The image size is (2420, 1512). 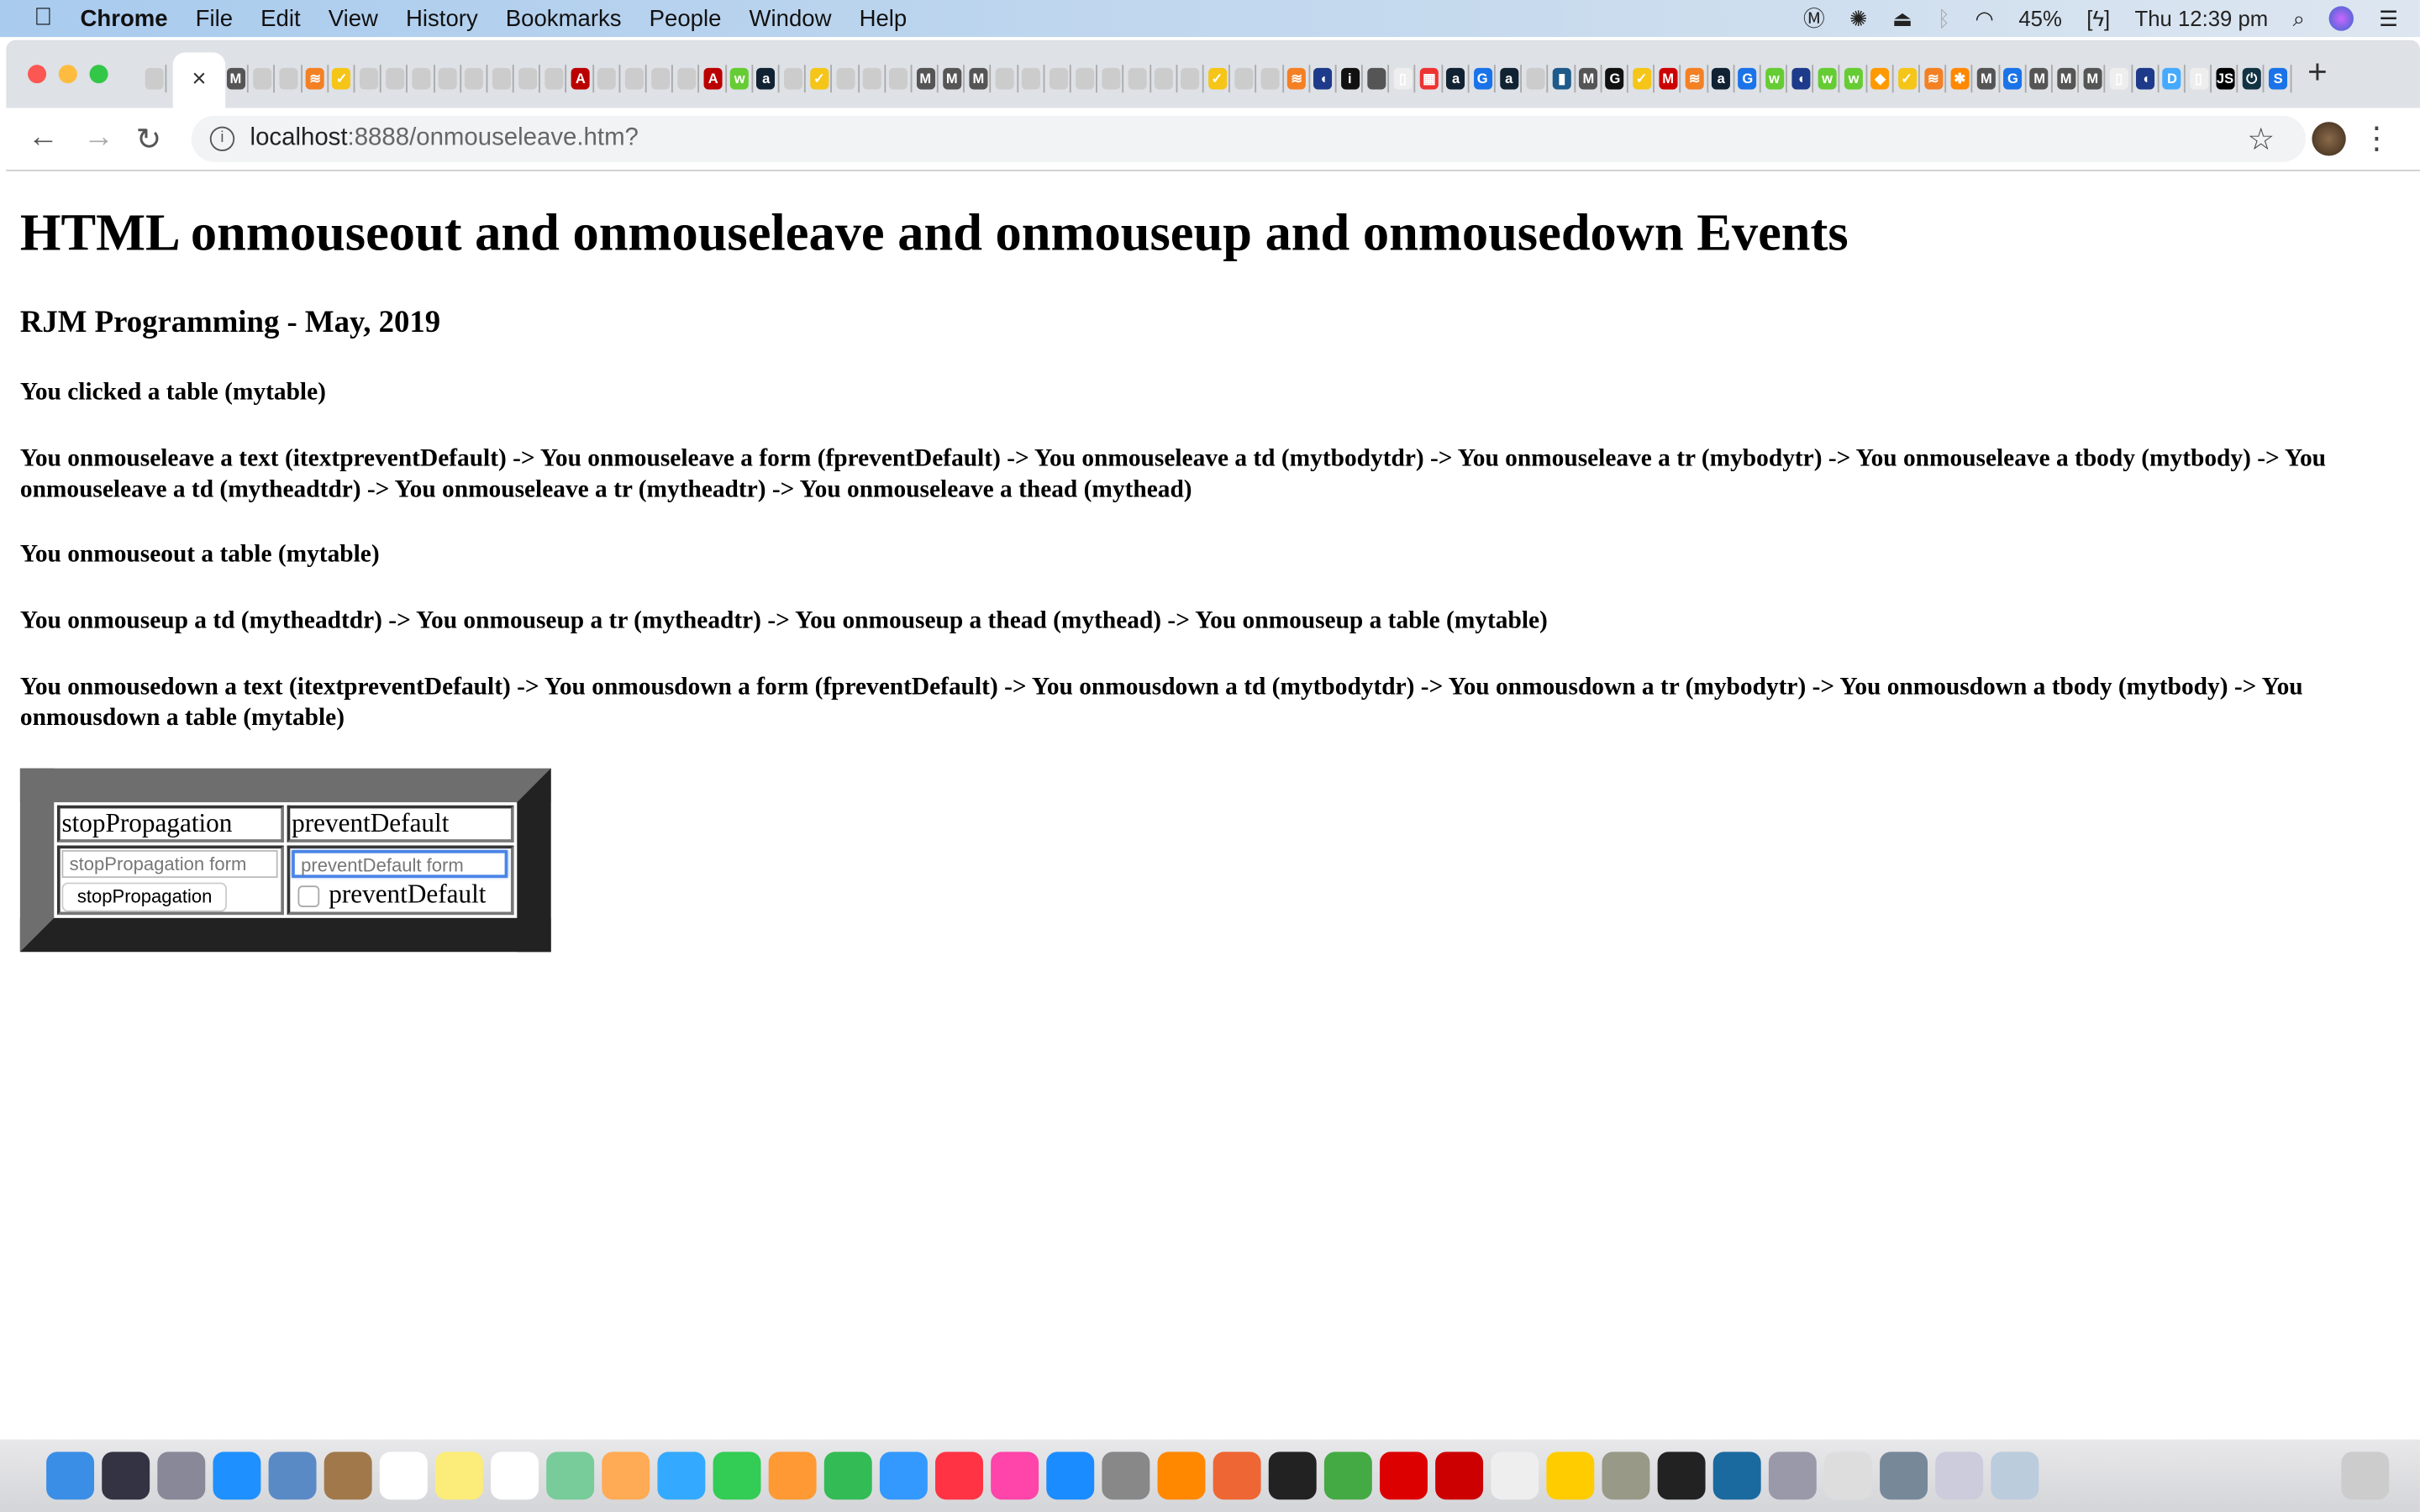 What do you see at coordinates (1515, 1476) in the screenshot?
I see `sequel-icon` at bounding box center [1515, 1476].